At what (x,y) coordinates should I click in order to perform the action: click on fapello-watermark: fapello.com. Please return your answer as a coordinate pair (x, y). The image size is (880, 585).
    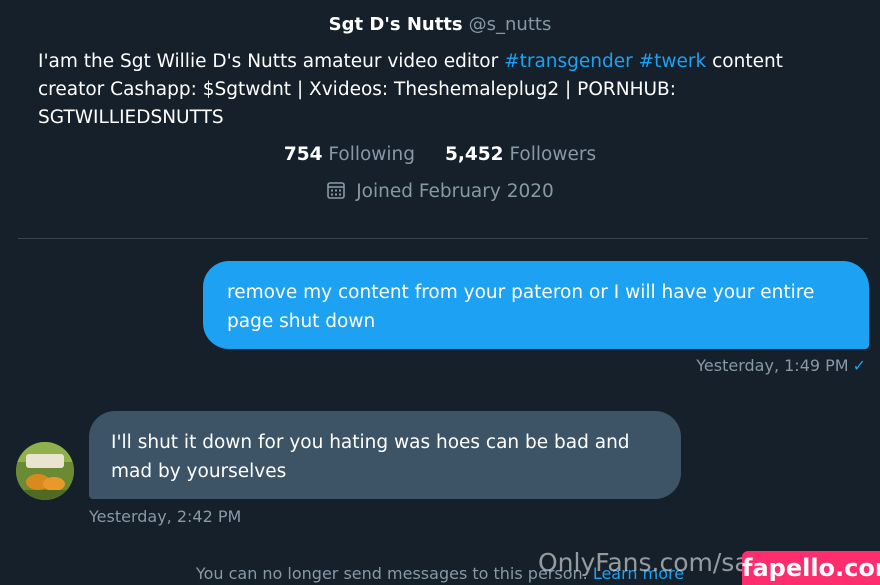
    Looking at the image, I should click on (811, 568).